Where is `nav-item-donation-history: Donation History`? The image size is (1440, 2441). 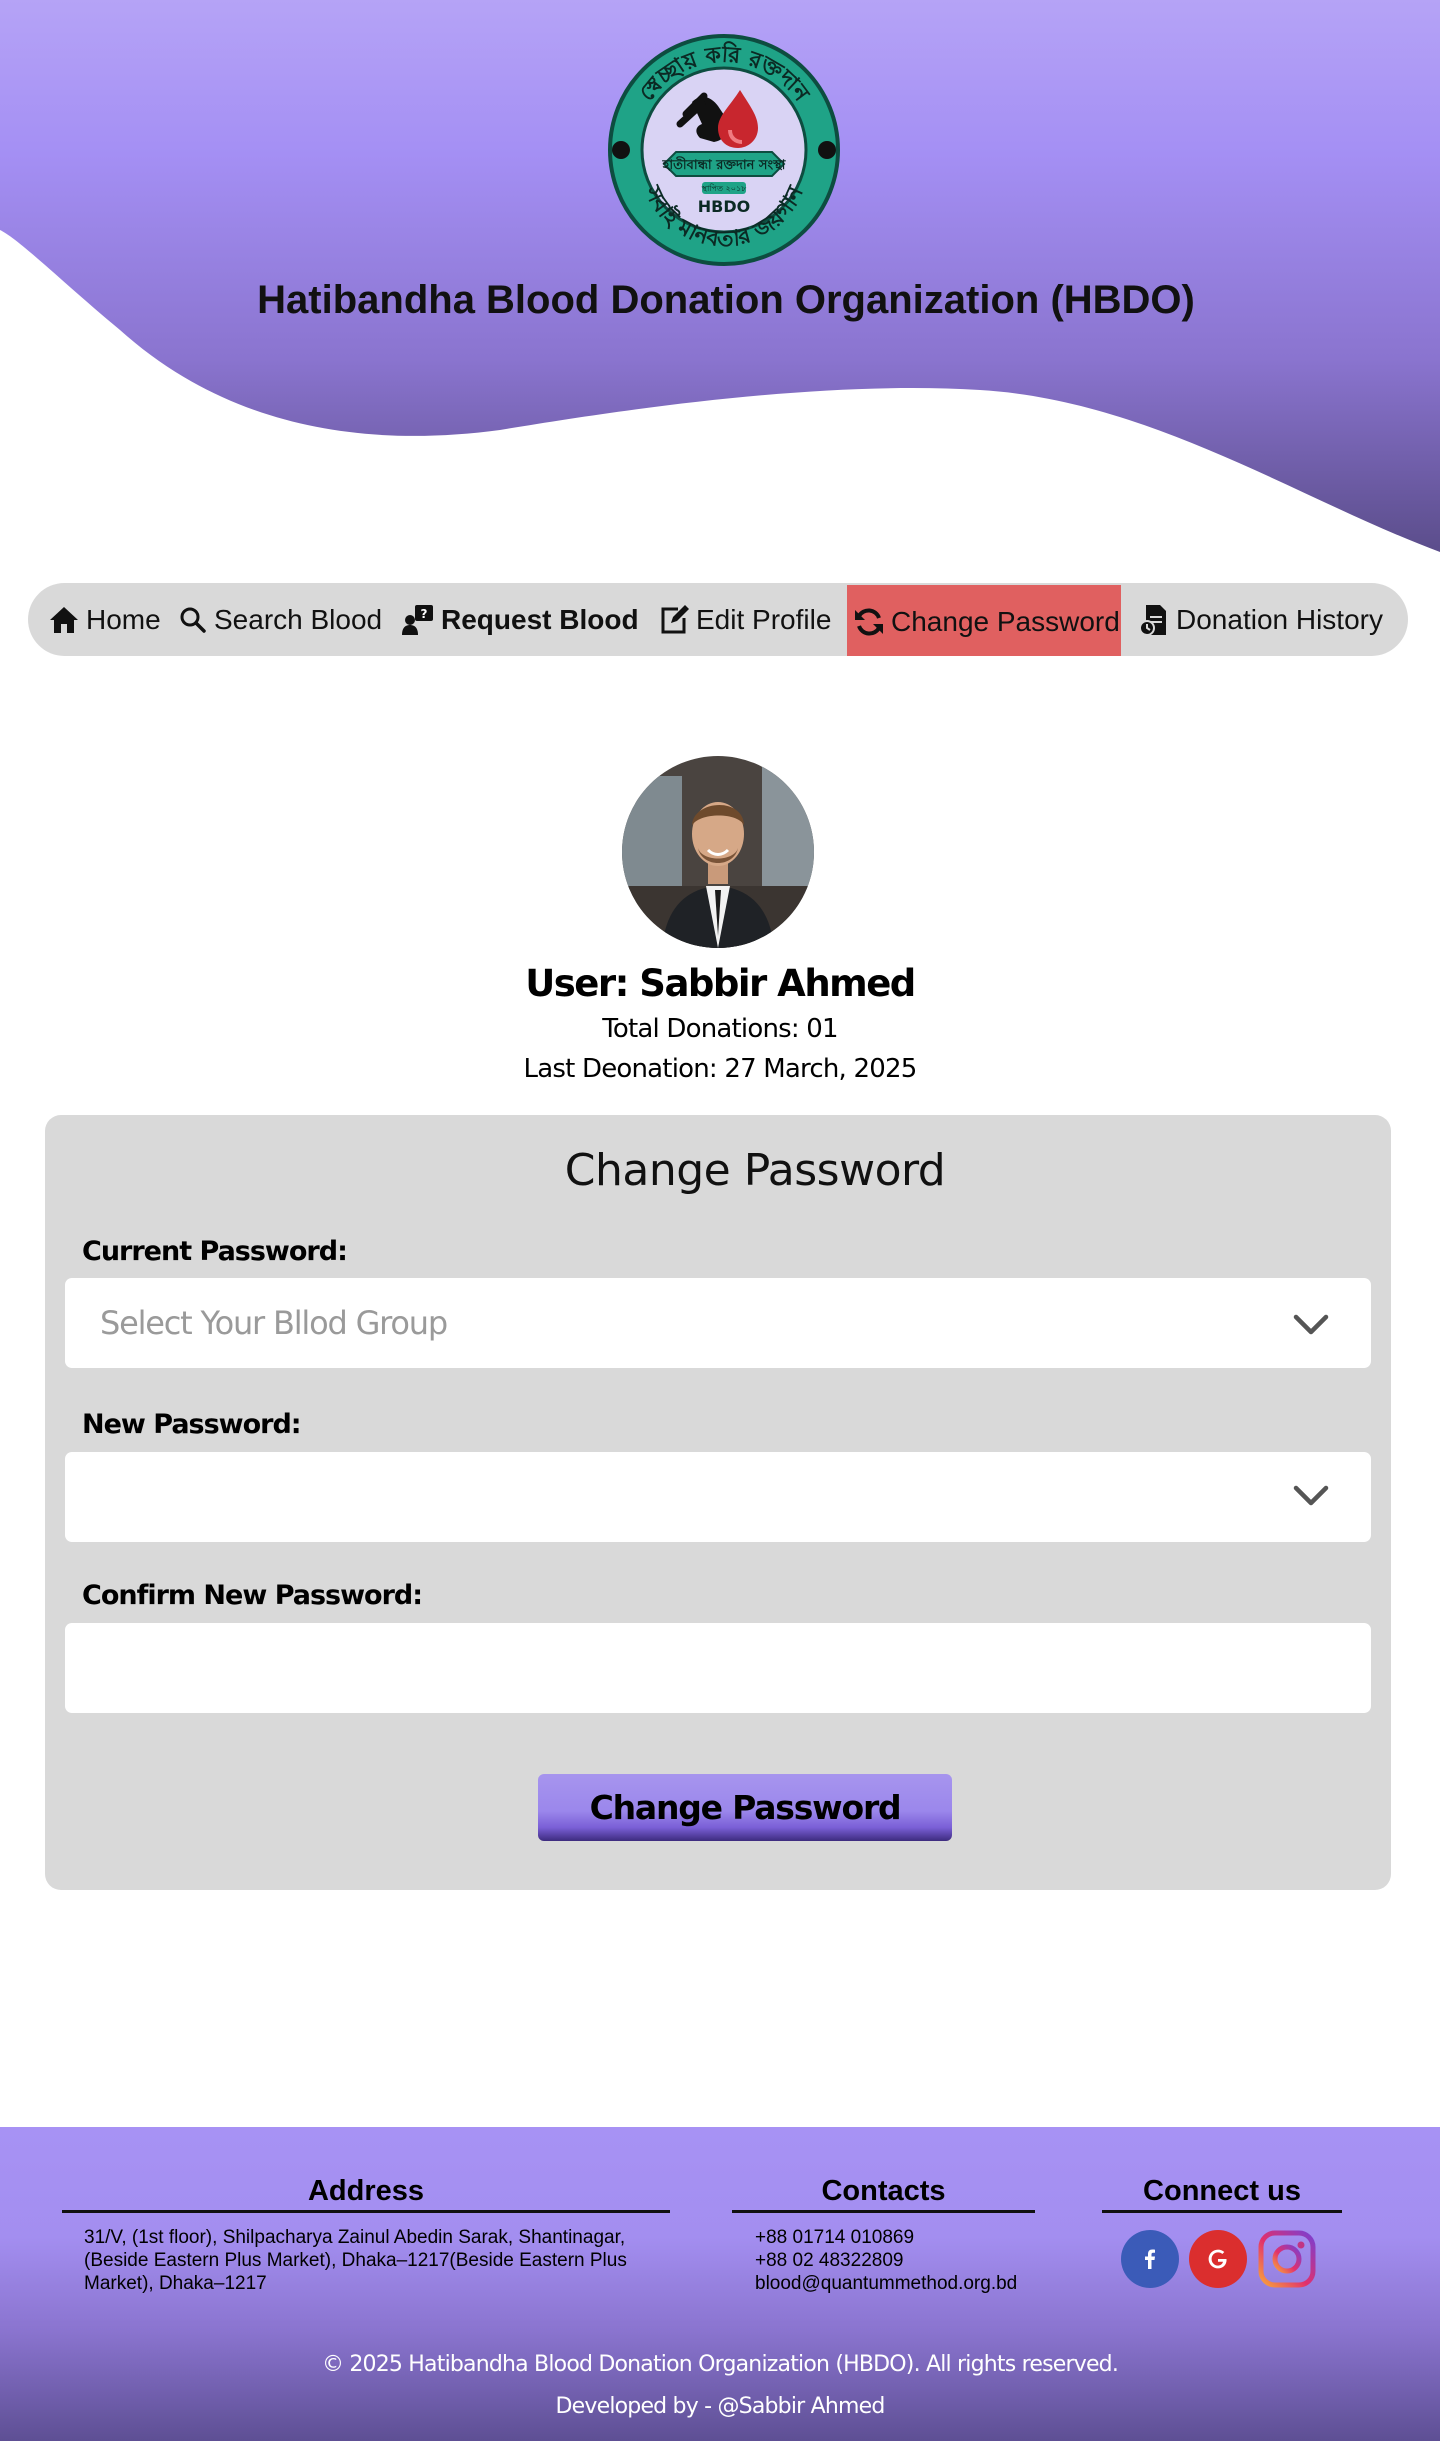 nav-item-donation-history: Donation History is located at coordinates (1260, 619).